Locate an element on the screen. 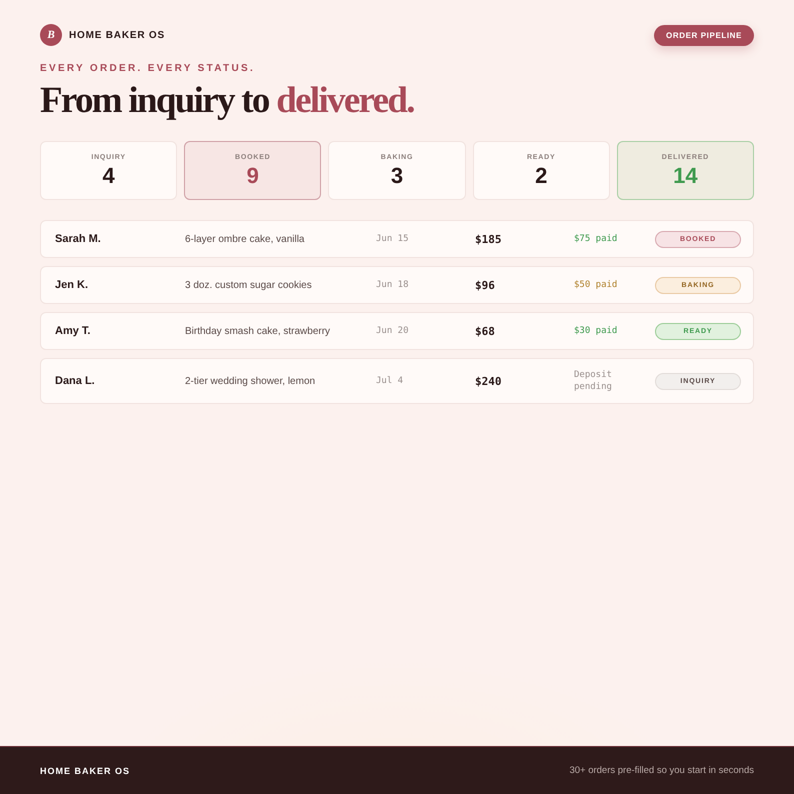 The width and height of the screenshot is (794, 794). order-item: 6-layer ombre cake, vanilla is located at coordinates (245, 239).